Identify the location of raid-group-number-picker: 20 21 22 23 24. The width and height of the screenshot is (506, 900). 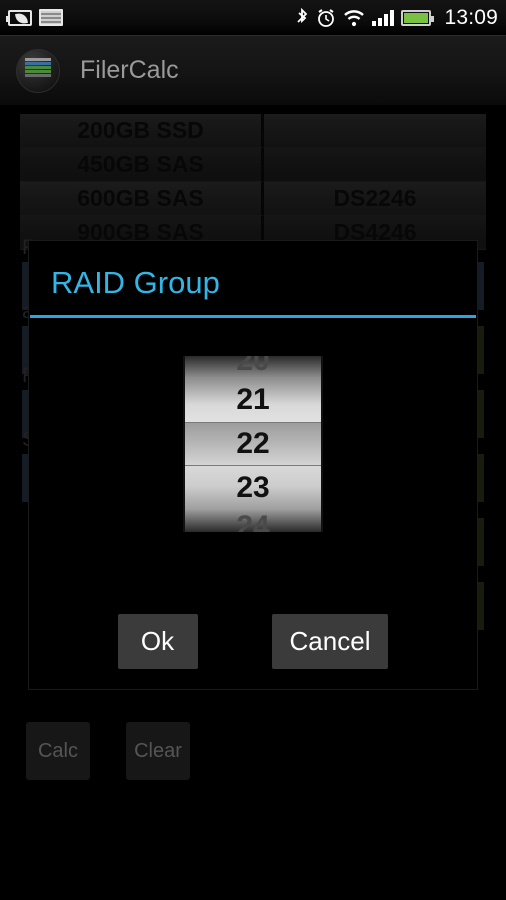
(253, 444).